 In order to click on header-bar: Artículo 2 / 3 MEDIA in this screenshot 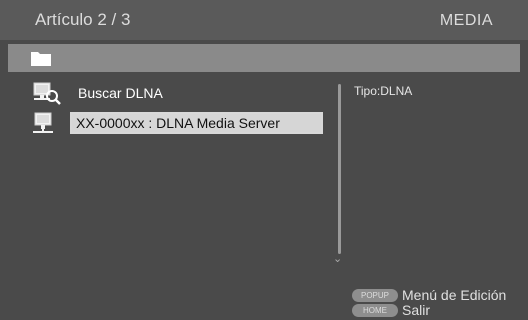, I will do `click(264, 20)`.